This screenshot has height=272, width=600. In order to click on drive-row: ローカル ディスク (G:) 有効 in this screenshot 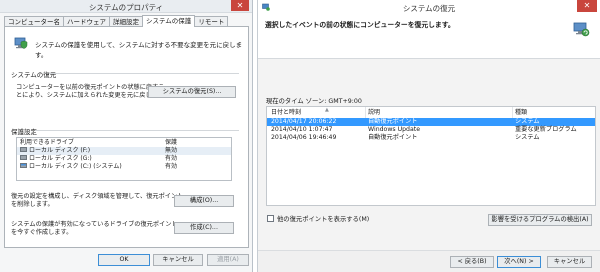, I will do `click(124, 159)`.